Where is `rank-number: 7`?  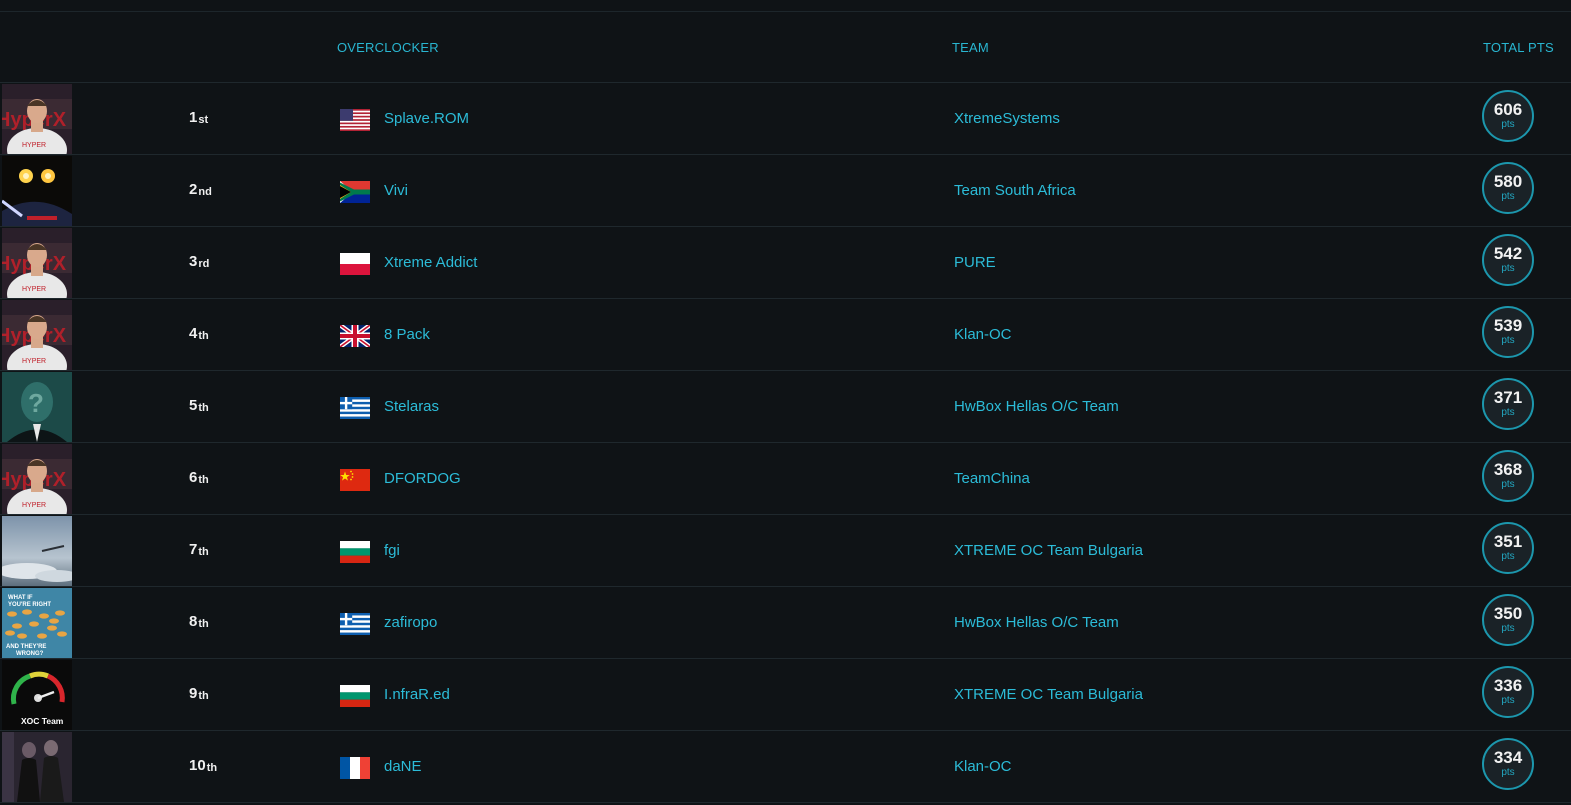 rank-number: 7 is located at coordinates (193, 549).